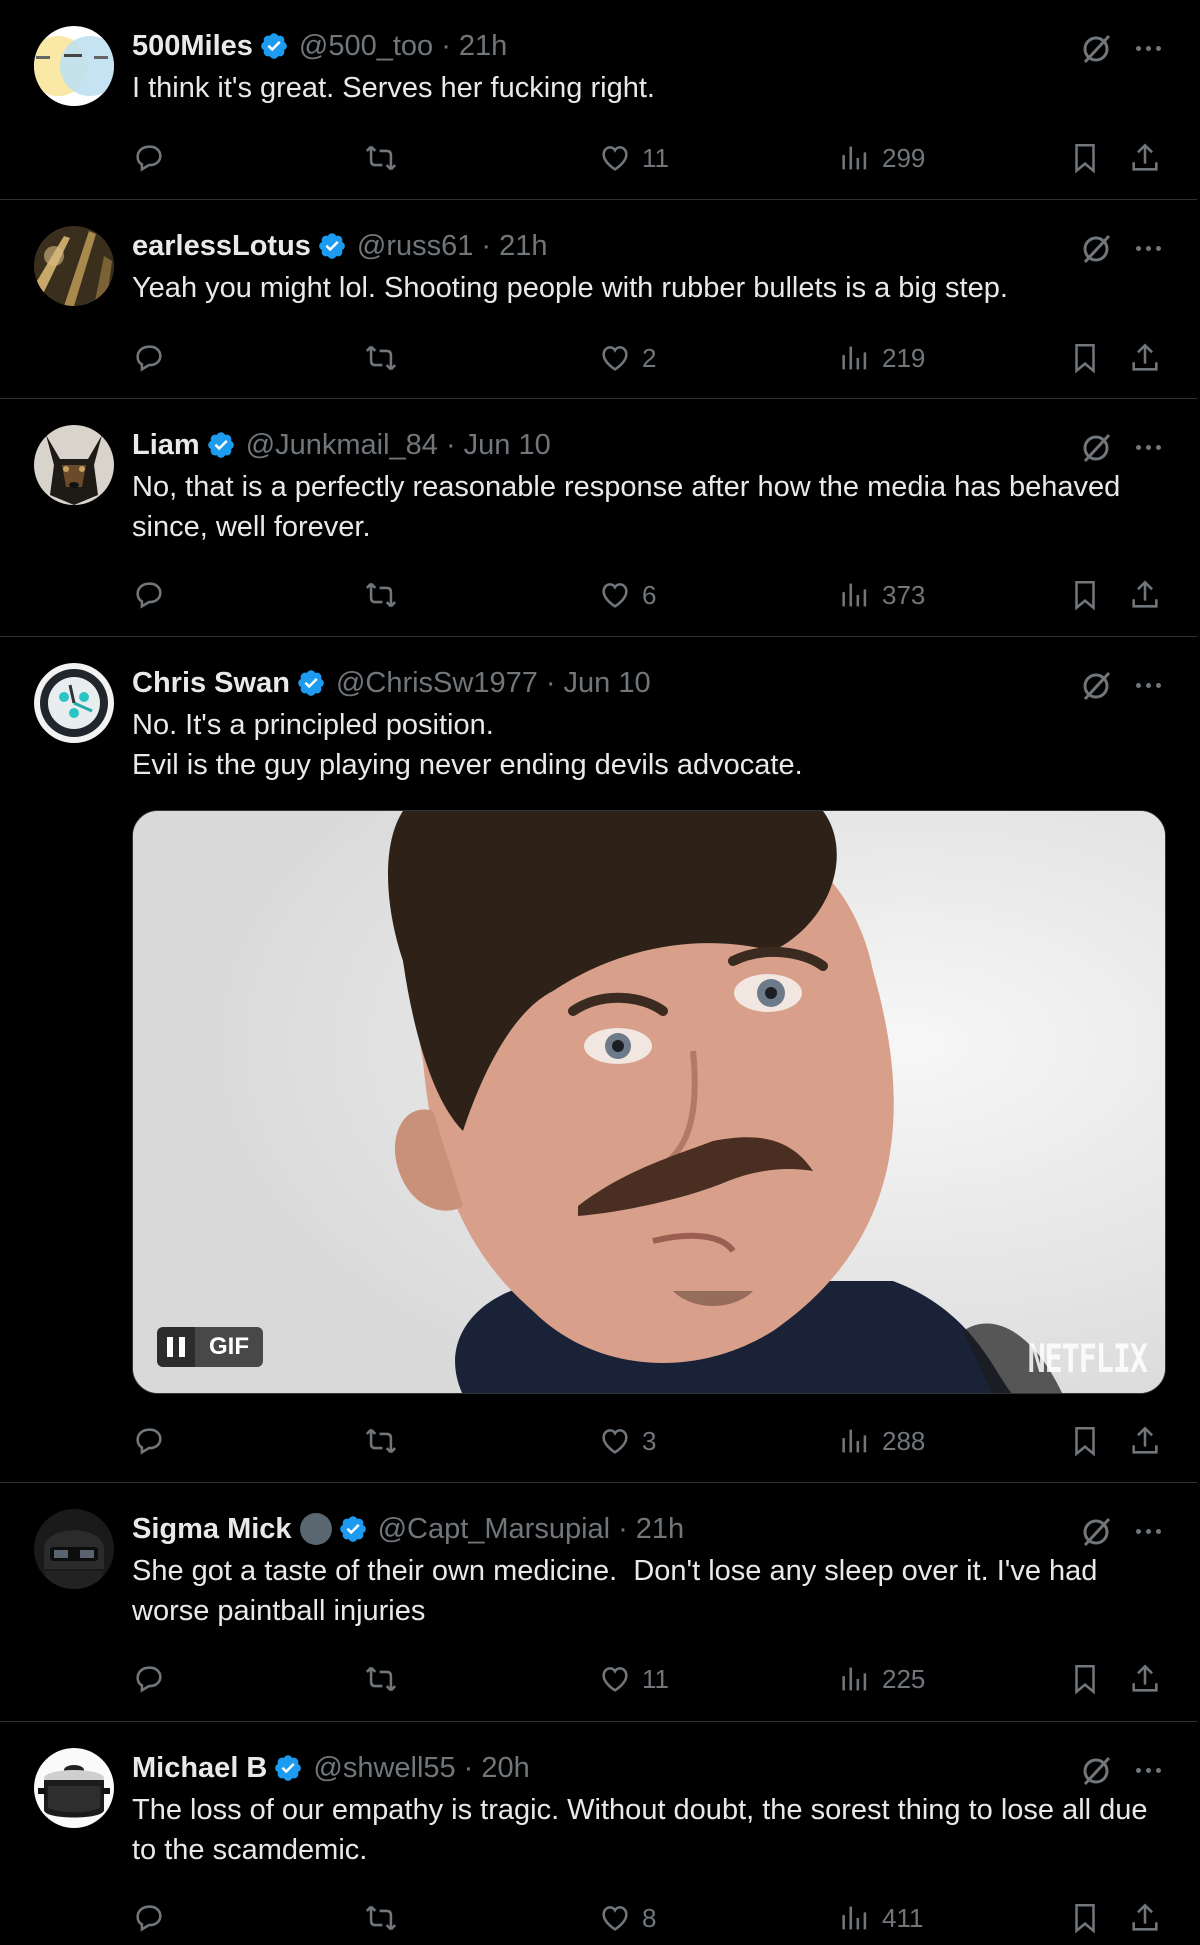 This screenshot has width=1200, height=1945. I want to click on post-header: 500Miles @500_too · 21h, so click(319, 46).